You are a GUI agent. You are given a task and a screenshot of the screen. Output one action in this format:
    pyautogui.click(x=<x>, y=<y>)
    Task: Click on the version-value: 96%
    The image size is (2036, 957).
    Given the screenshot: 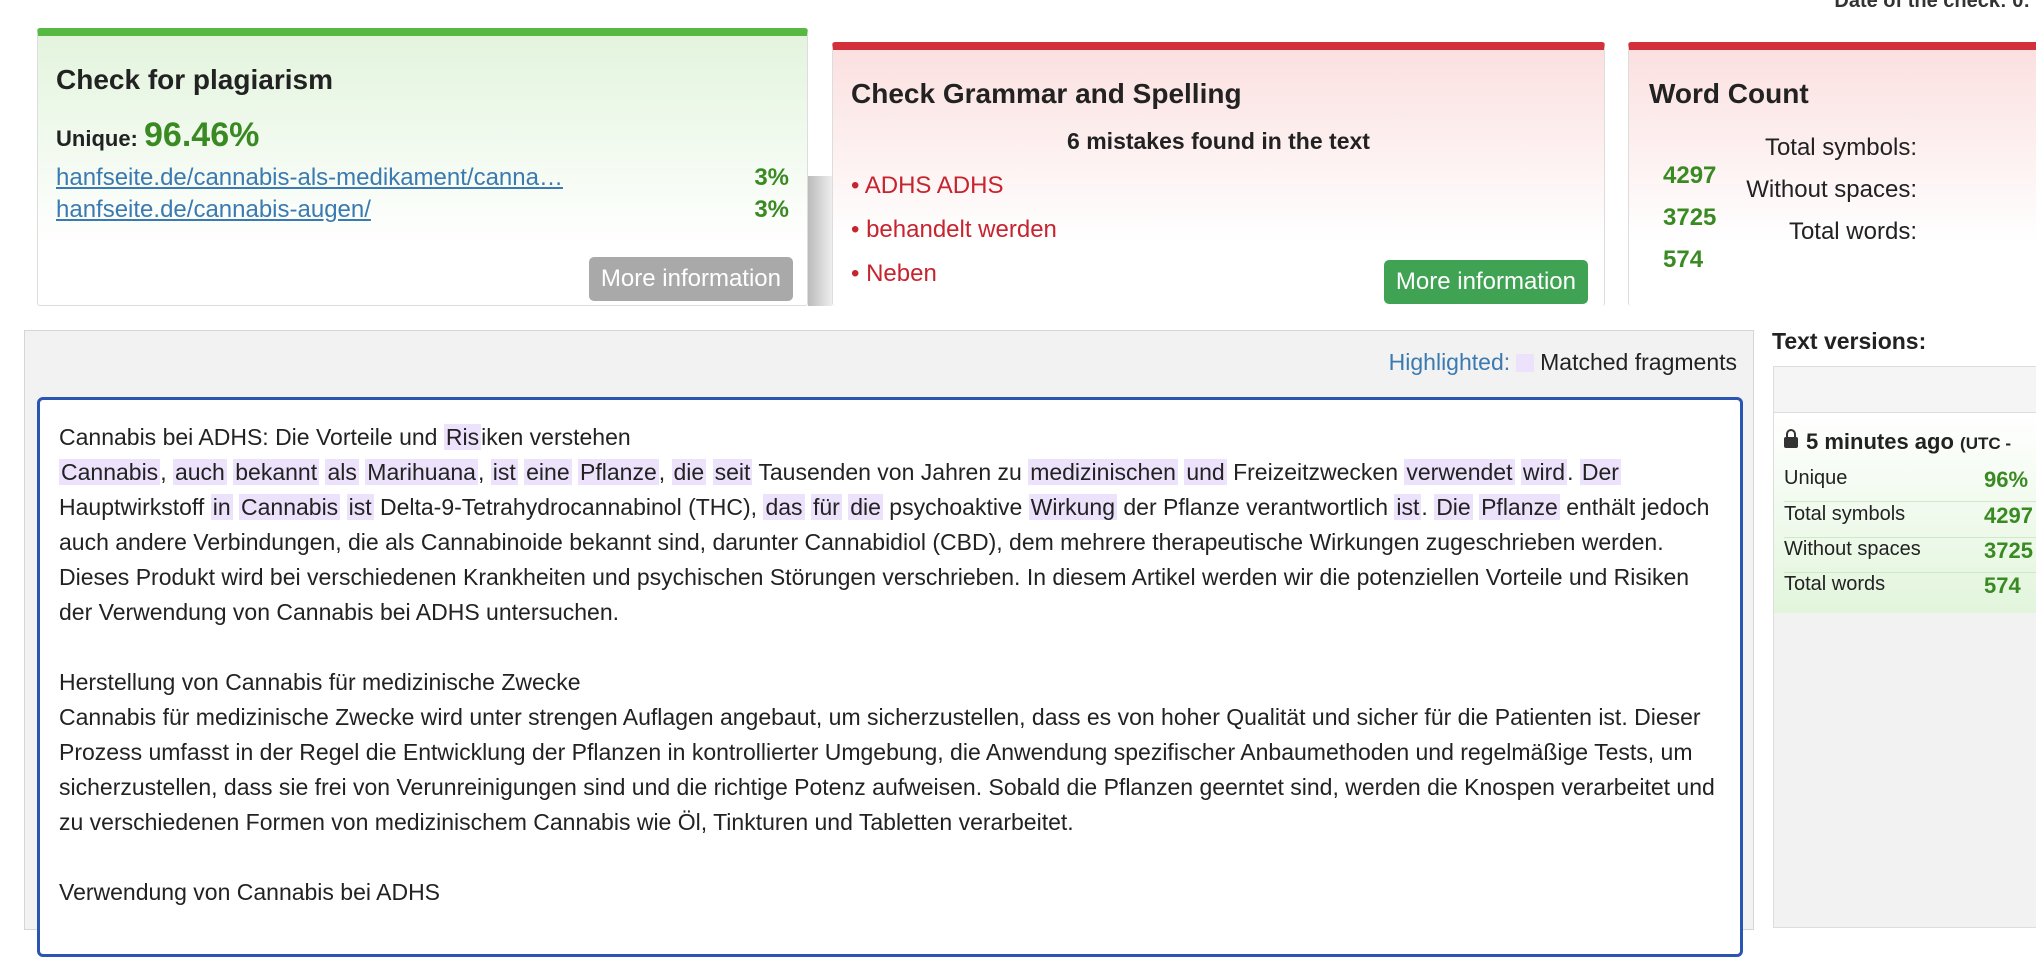 What is the action you would take?
    pyautogui.click(x=2006, y=479)
    